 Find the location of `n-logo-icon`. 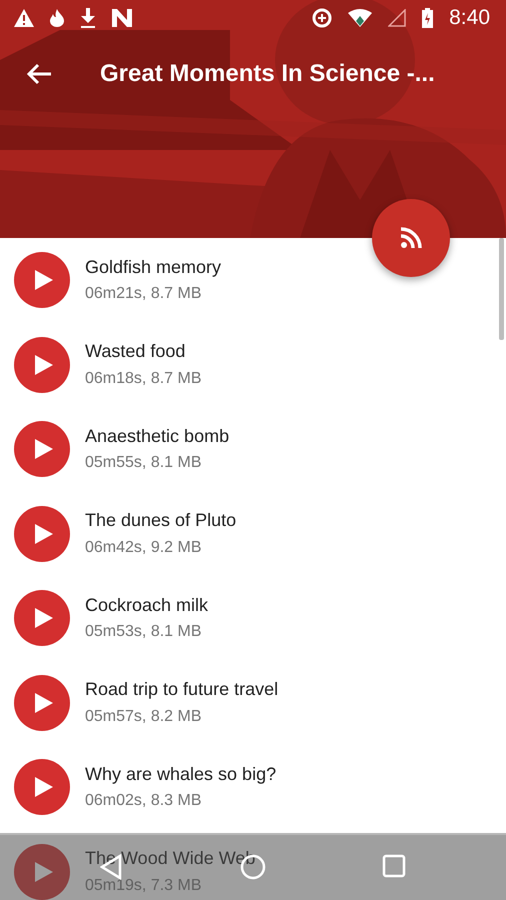

n-logo-icon is located at coordinates (122, 18).